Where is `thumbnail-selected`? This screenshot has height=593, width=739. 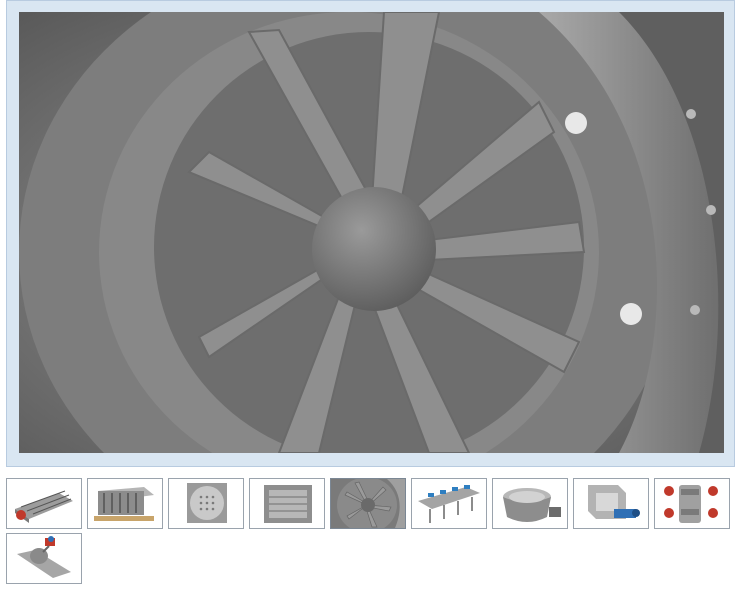 thumbnail-selected is located at coordinates (368, 503).